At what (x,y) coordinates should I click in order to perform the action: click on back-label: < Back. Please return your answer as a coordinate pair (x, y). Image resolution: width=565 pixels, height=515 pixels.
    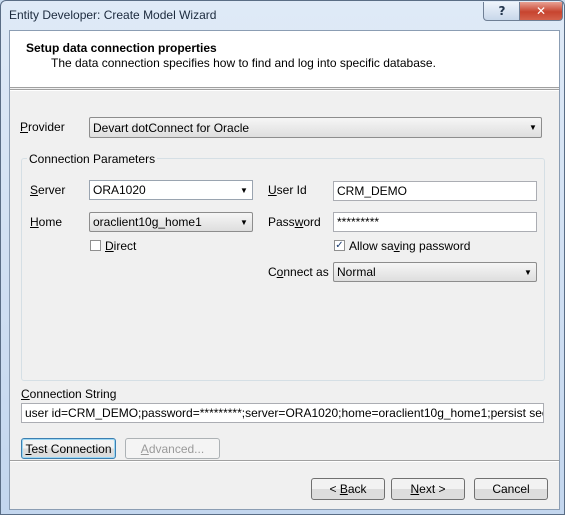
    Looking at the image, I should click on (348, 489).